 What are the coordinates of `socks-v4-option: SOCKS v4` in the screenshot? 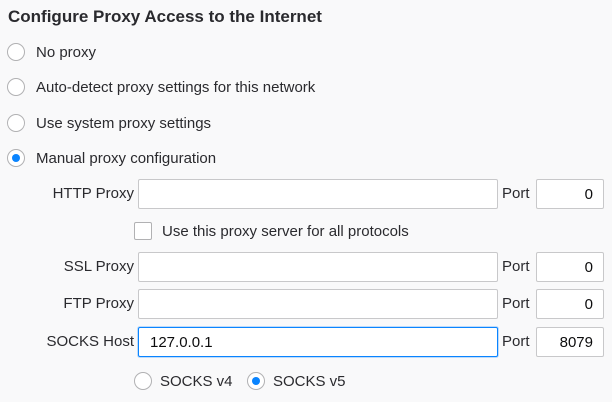 It's located at (183, 381).